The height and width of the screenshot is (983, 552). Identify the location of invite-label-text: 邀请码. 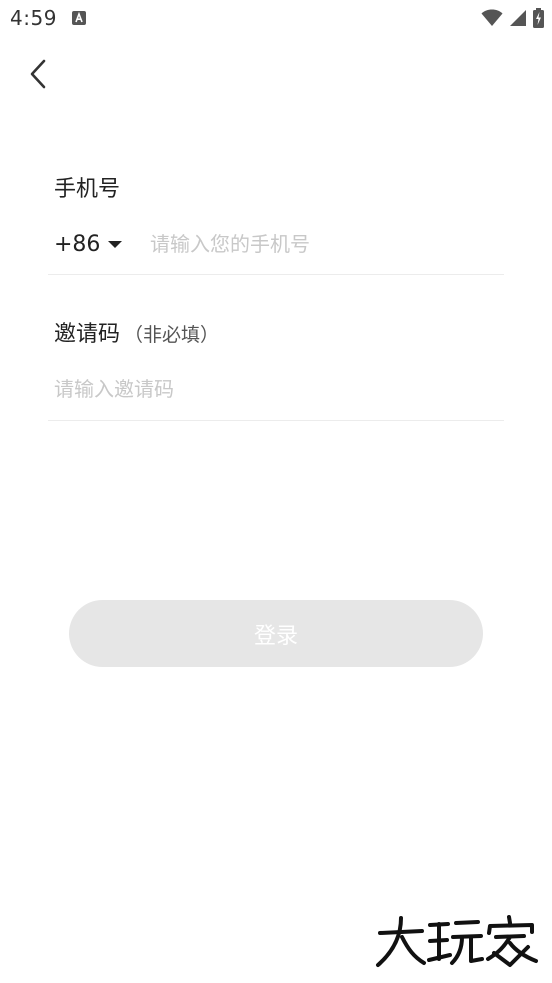
(87, 334).